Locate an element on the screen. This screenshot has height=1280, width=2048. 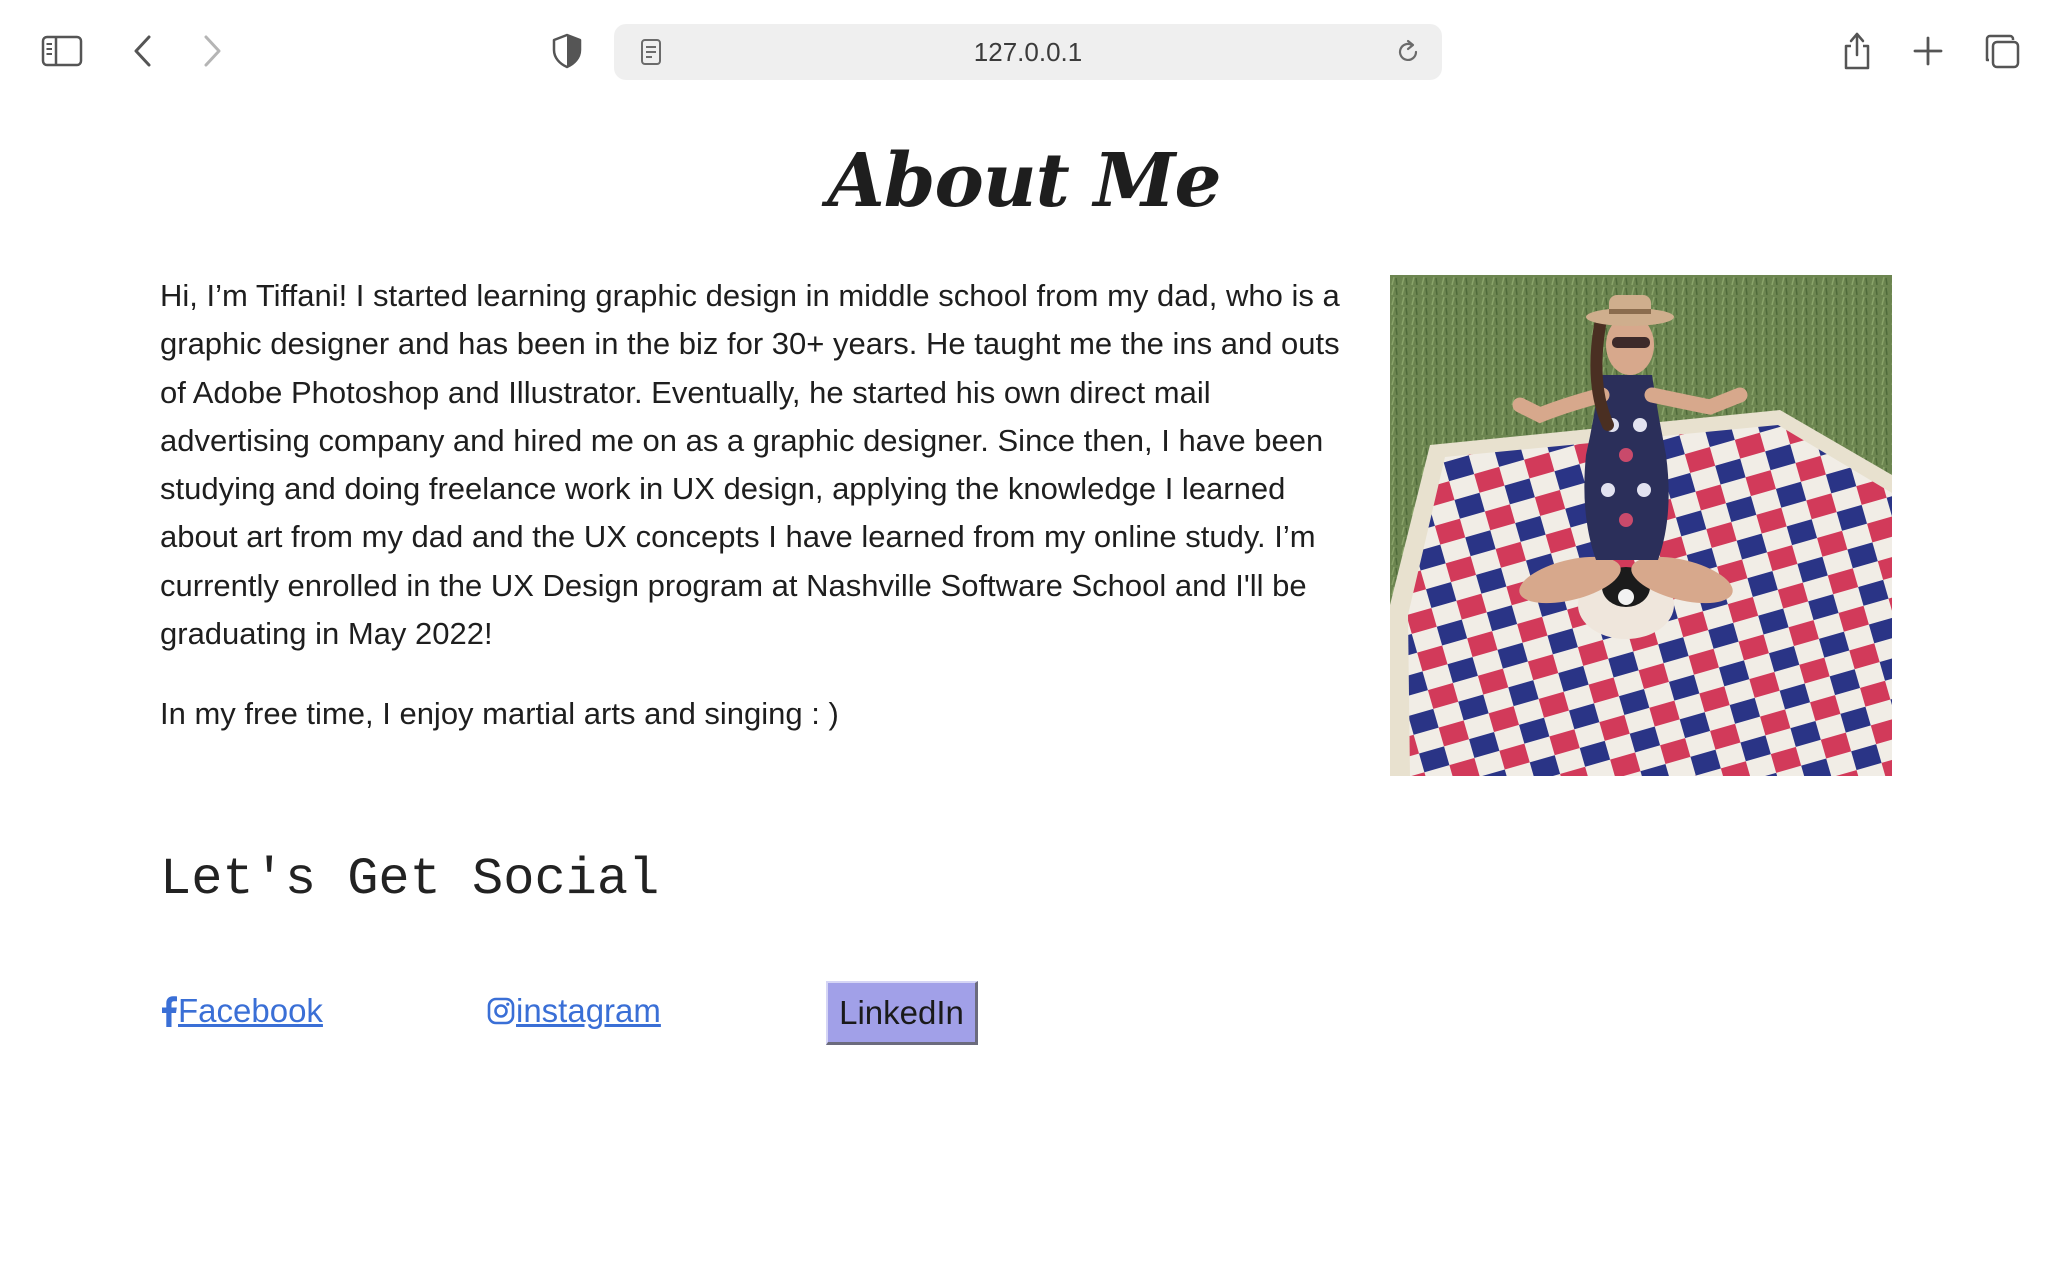
facebook-link: Facebook is located at coordinates (241, 1011).